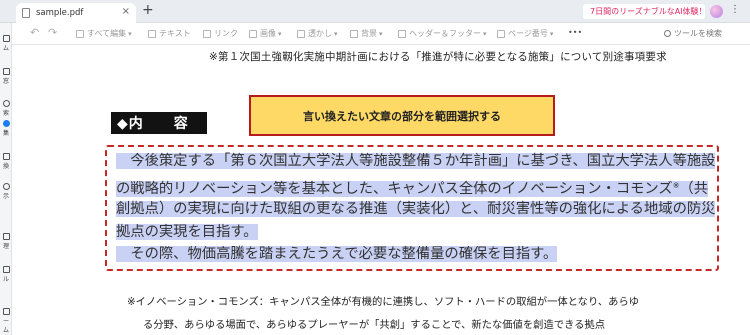 Image resolution: width=750 pixels, height=335 pixels. What do you see at coordinates (301, 33) in the screenshot?
I see `watermark-icon` at bounding box center [301, 33].